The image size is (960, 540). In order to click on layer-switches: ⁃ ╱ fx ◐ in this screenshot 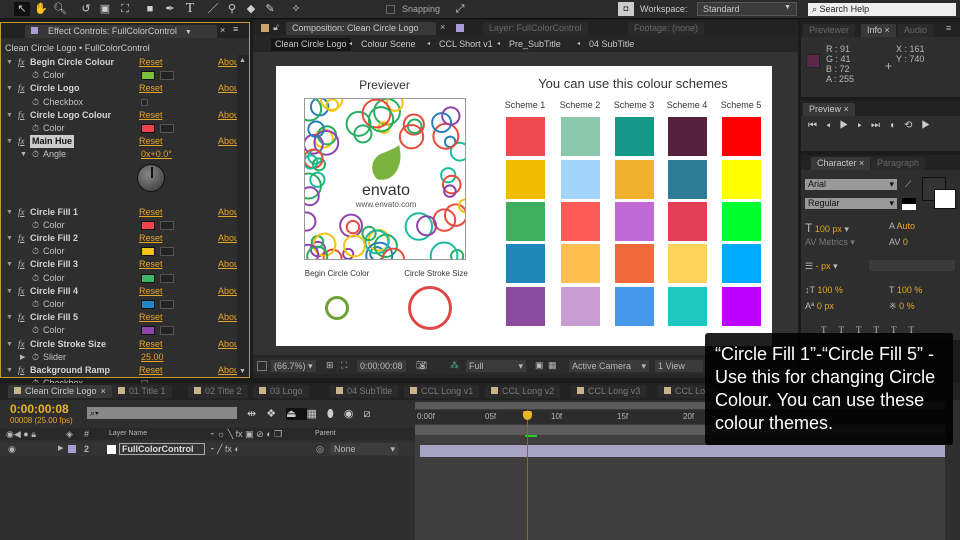, I will do `click(225, 449)`.